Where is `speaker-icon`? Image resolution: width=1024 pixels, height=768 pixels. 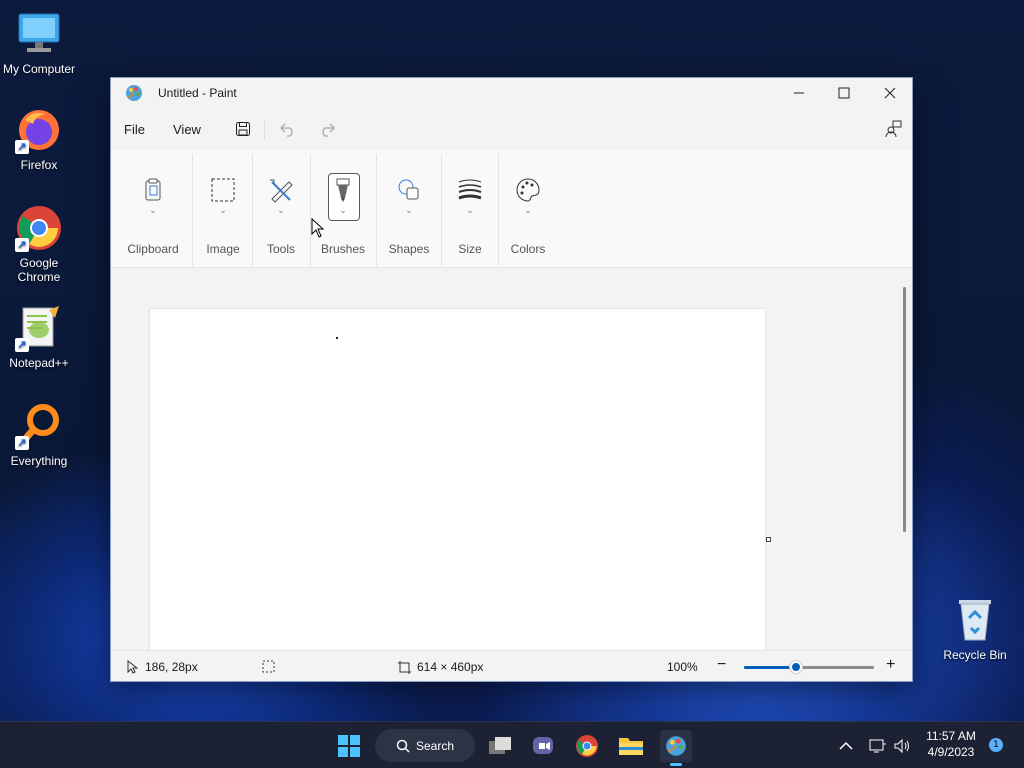
speaker-icon is located at coordinates (901, 746).